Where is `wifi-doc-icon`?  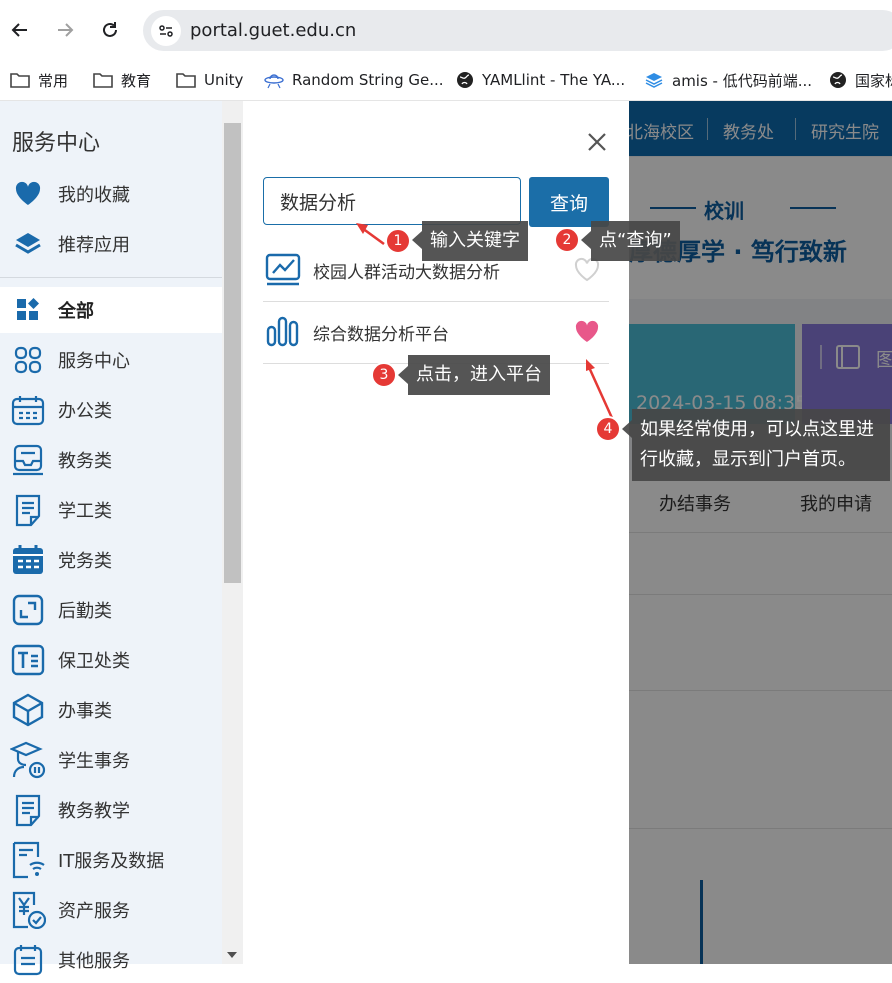
wifi-doc-icon is located at coordinates (28, 860).